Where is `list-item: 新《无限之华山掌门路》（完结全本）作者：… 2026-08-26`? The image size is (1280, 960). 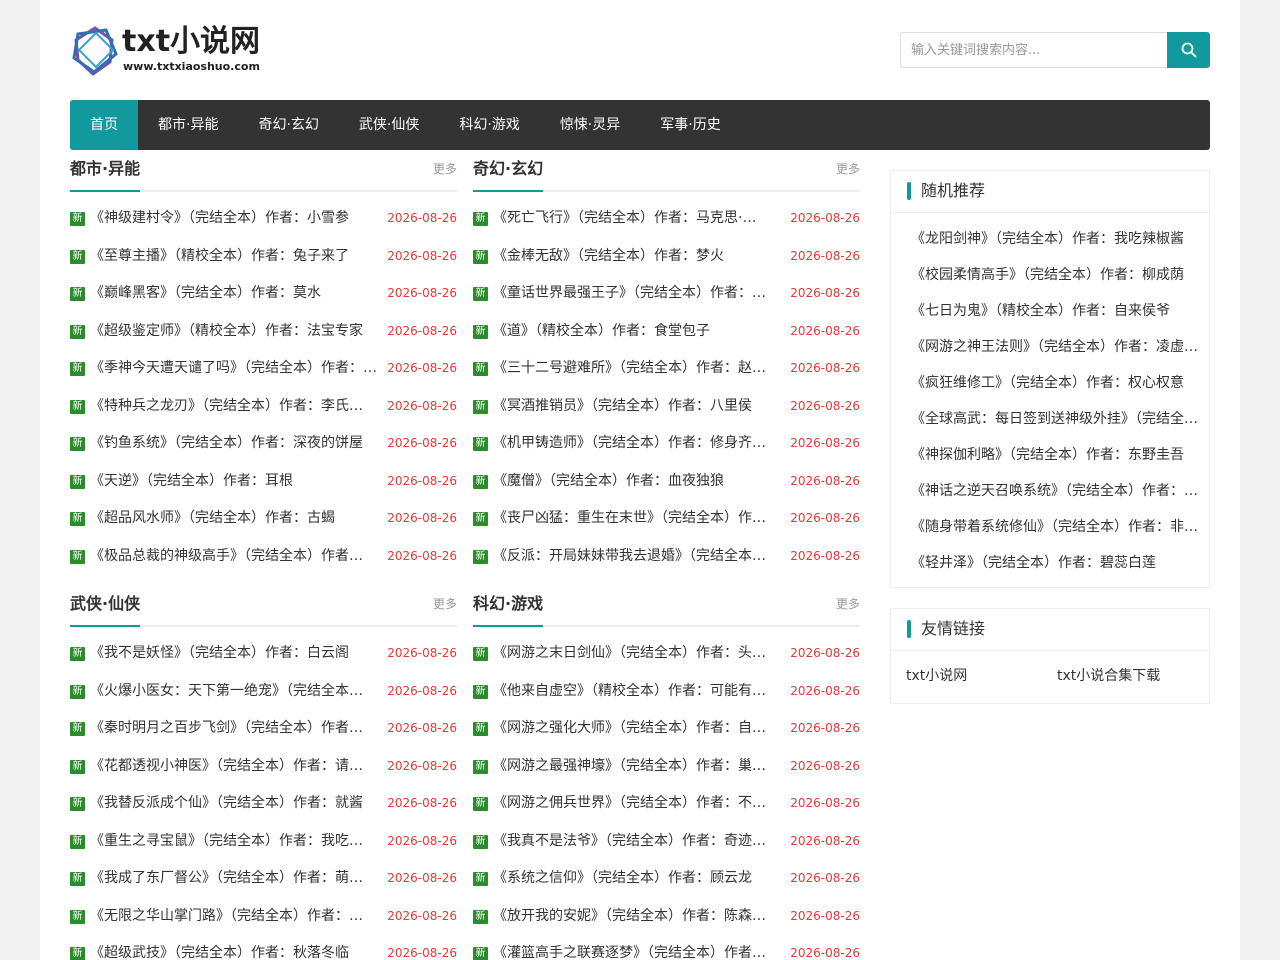
list-item: 新《无限之华山掌门路》（完结全本）作者：… 2026-08-26 is located at coordinates (263, 917).